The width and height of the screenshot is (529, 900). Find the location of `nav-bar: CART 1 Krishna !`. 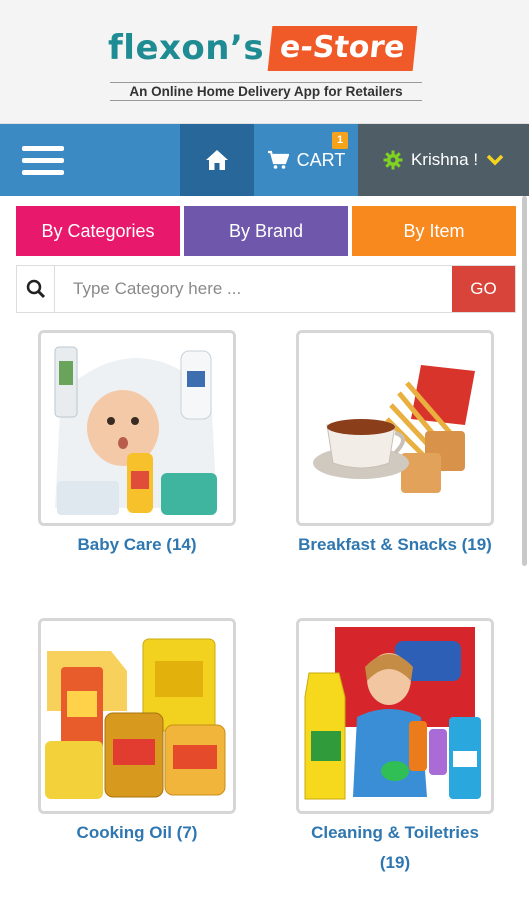

nav-bar: CART 1 Krishna ! is located at coordinates (264, 160).